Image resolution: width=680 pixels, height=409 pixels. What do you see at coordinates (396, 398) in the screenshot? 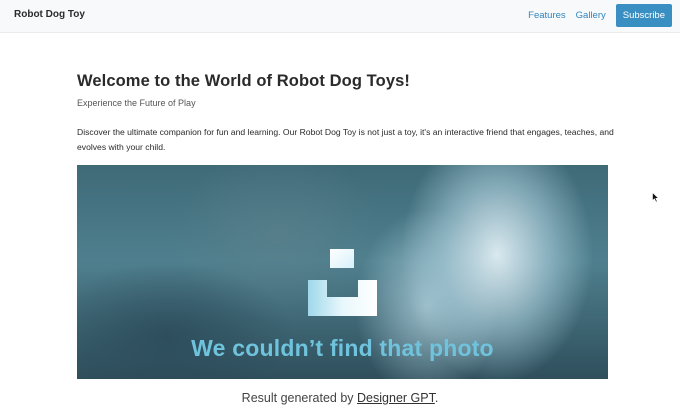
I see `designer-gpt-link: Designer GPT` at bounding box center [396, 398].